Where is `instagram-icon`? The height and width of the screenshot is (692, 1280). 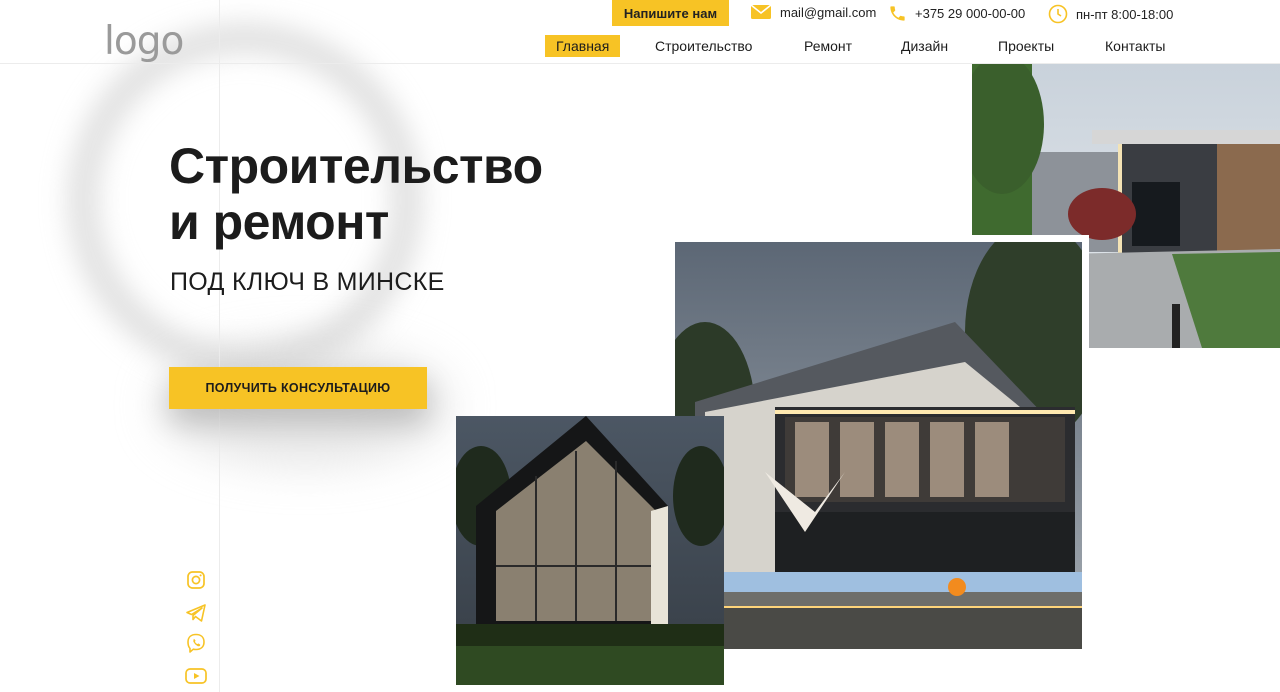 instagram-icon is located at coordinates (196, 580).